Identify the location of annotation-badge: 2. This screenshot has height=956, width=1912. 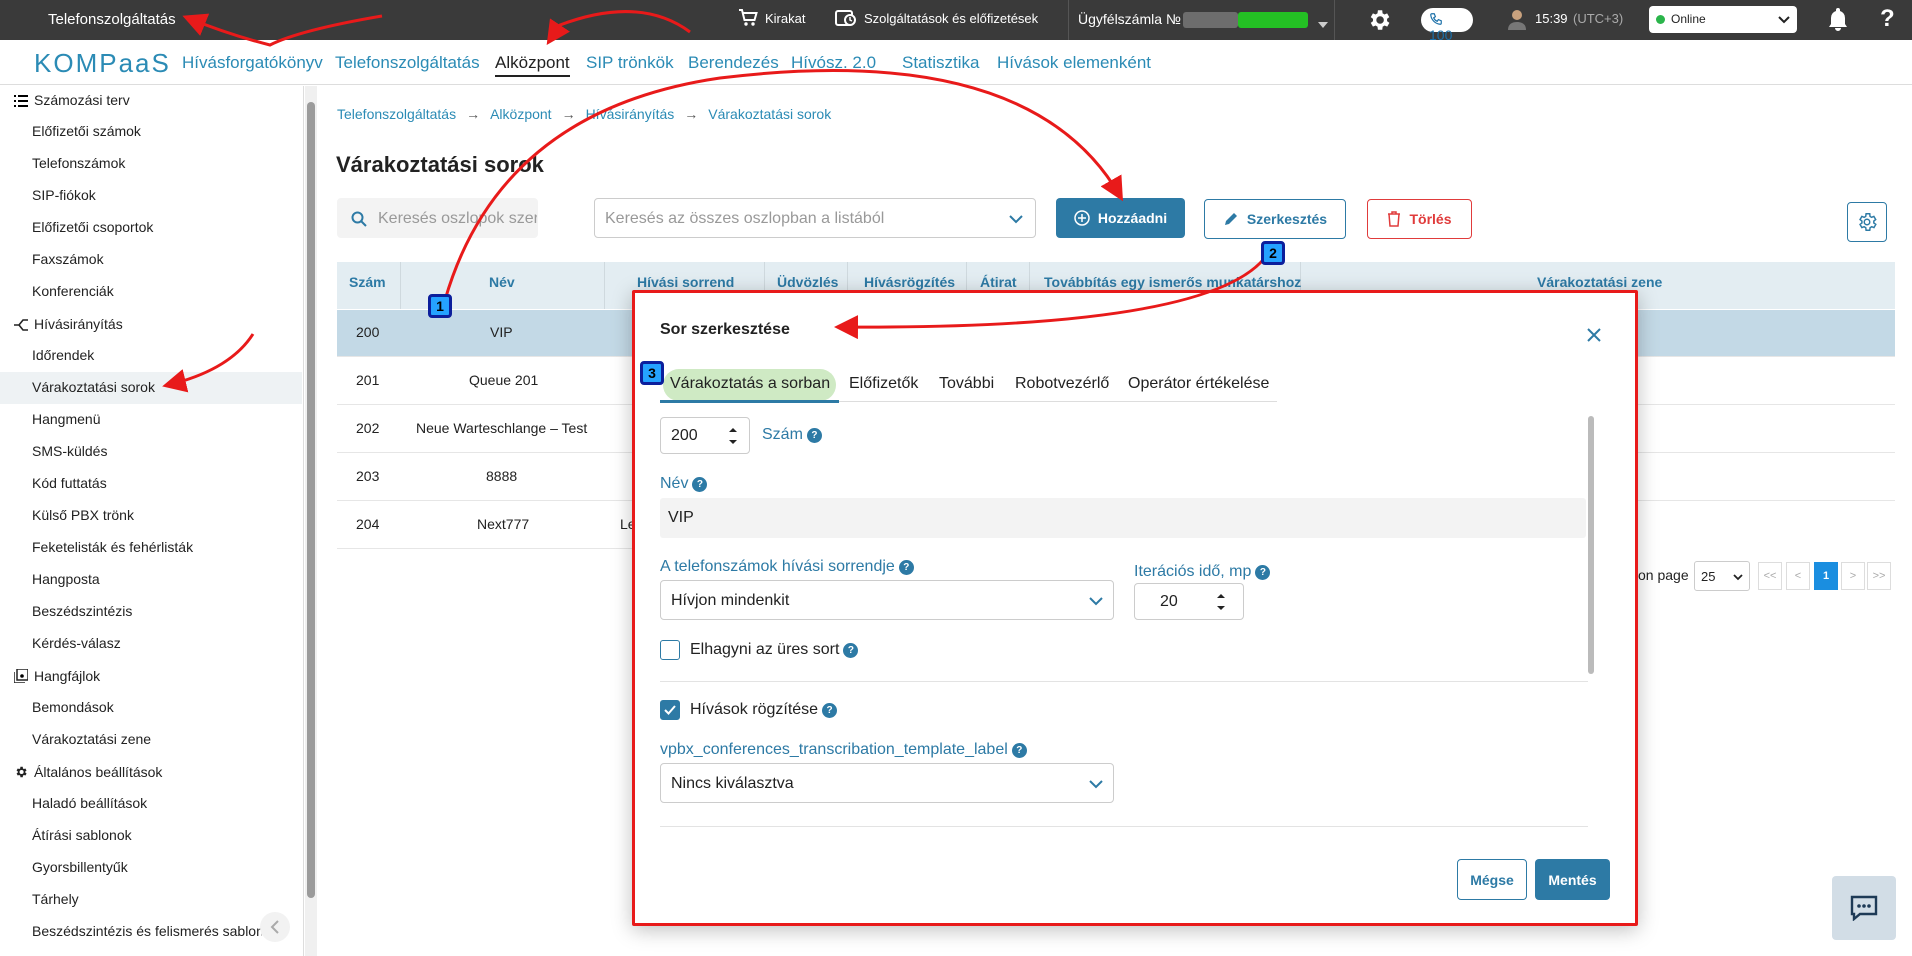
(1273, 253).